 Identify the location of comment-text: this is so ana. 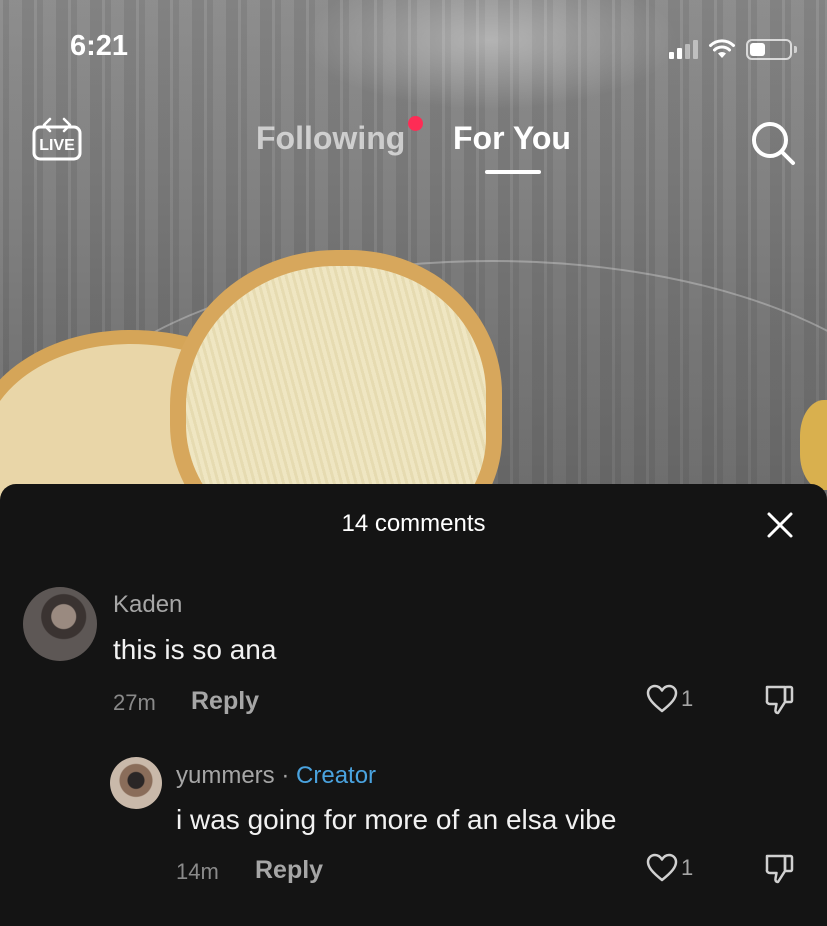
(195, 649).